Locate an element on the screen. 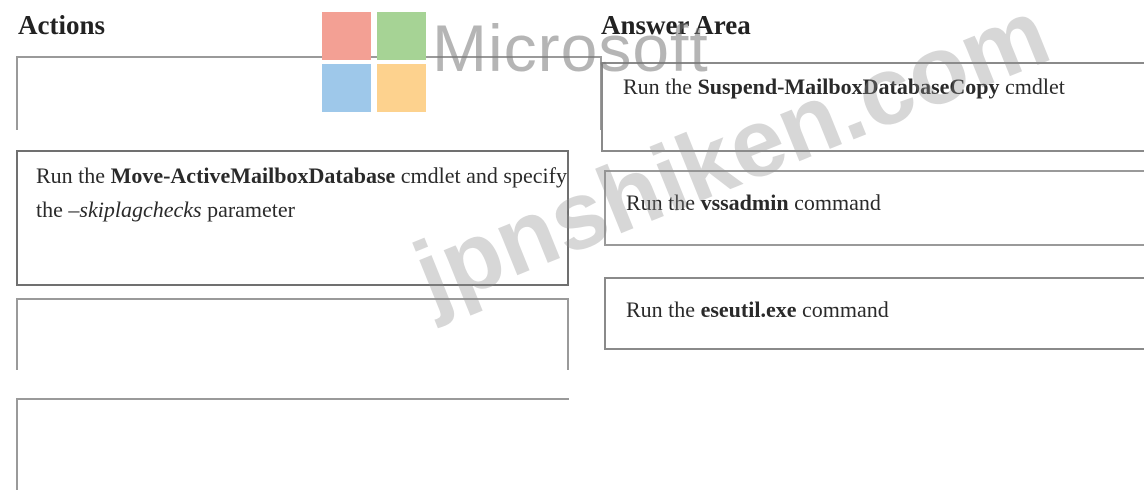  answer-vssadmin: Run the vssadmin command is located at coordinates (874, 208).